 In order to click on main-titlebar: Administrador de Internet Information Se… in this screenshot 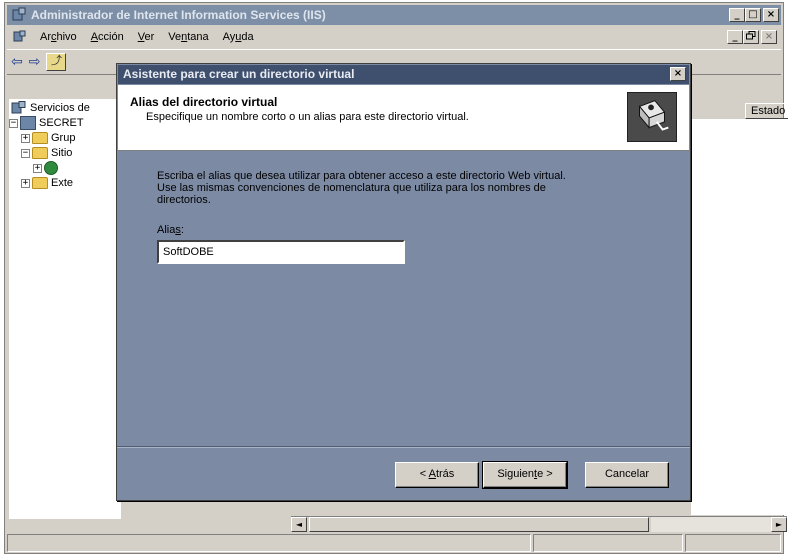, I will do `click(394, 15)`.